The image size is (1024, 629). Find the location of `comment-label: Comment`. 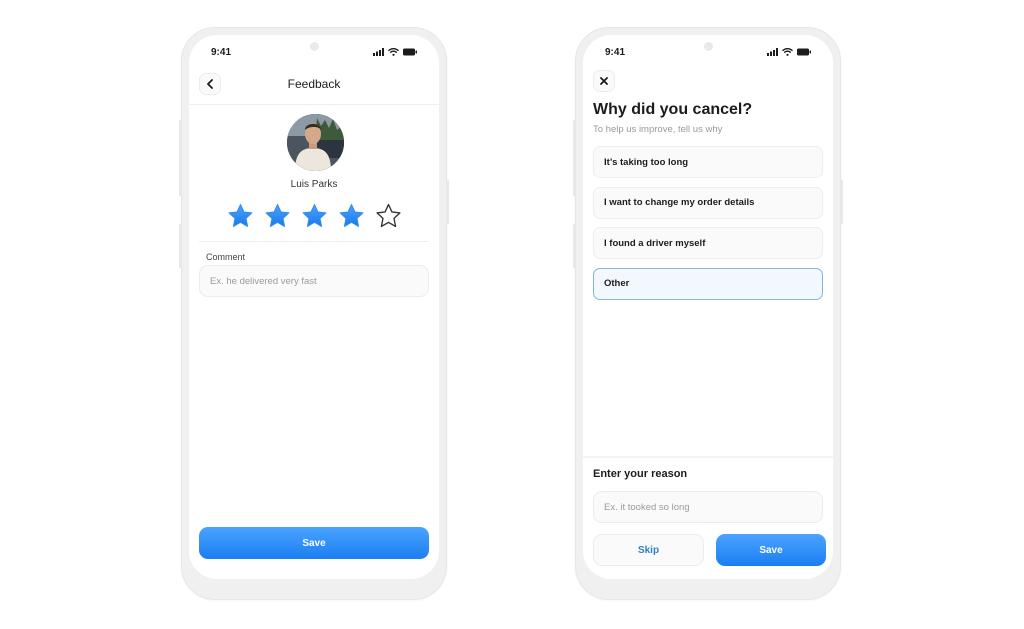

comment-label: Comment is located at coordinates (226, 257).